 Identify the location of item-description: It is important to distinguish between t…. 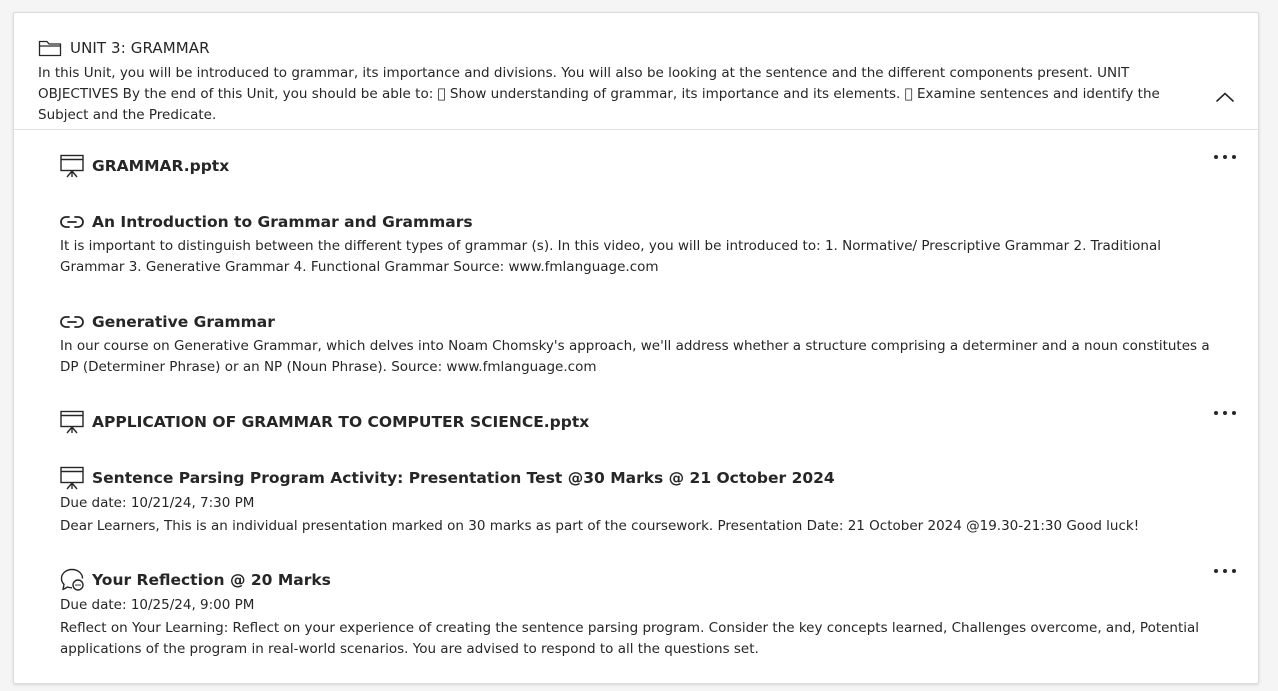
(610, 256).